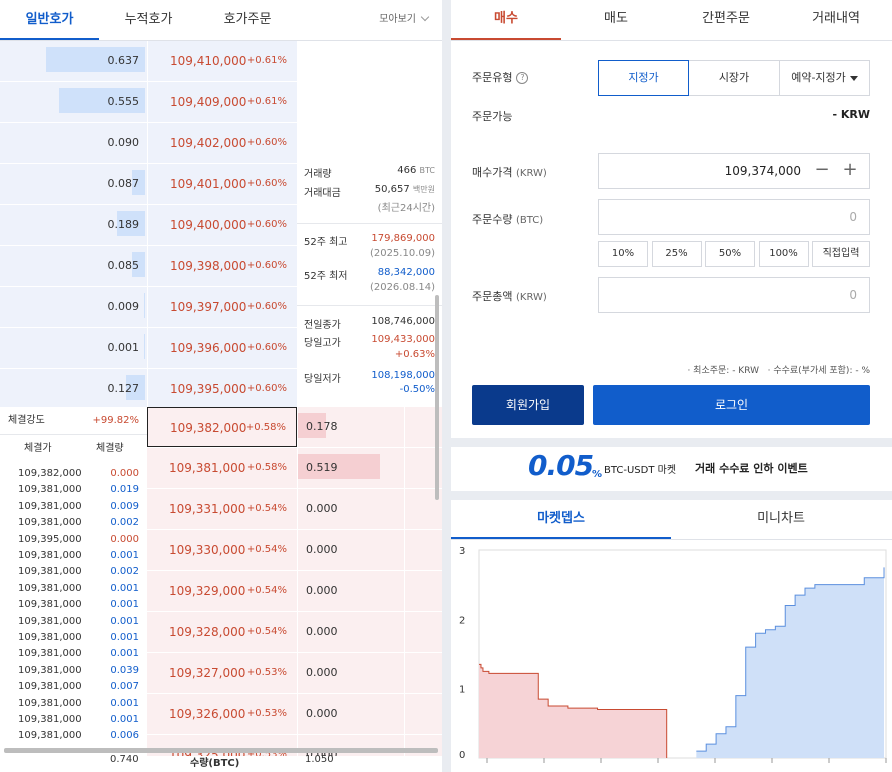 The width and height of the screenshot is (892, 772). Describe the element at coordinates (73, 449) in the screenshot. I see `trade-header: 체결가 체결량` at that location.